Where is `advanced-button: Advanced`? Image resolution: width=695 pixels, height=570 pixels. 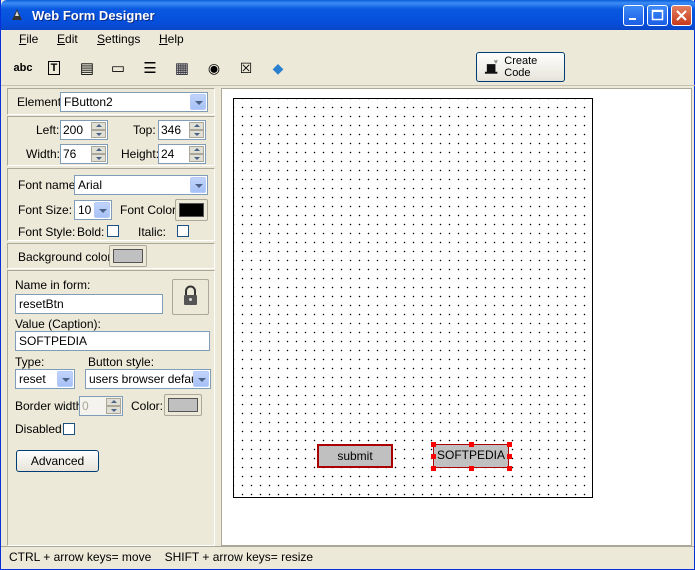
advanced-button: Advanced is located at coordinates (57, 461).